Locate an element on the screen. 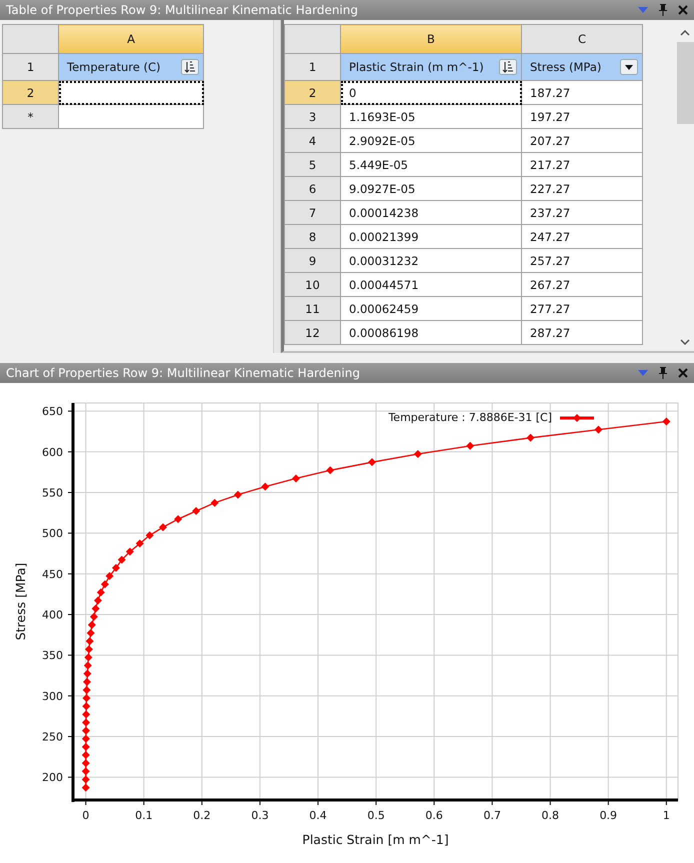  table-cell: 217.27 is located at coordinates (582, 164).